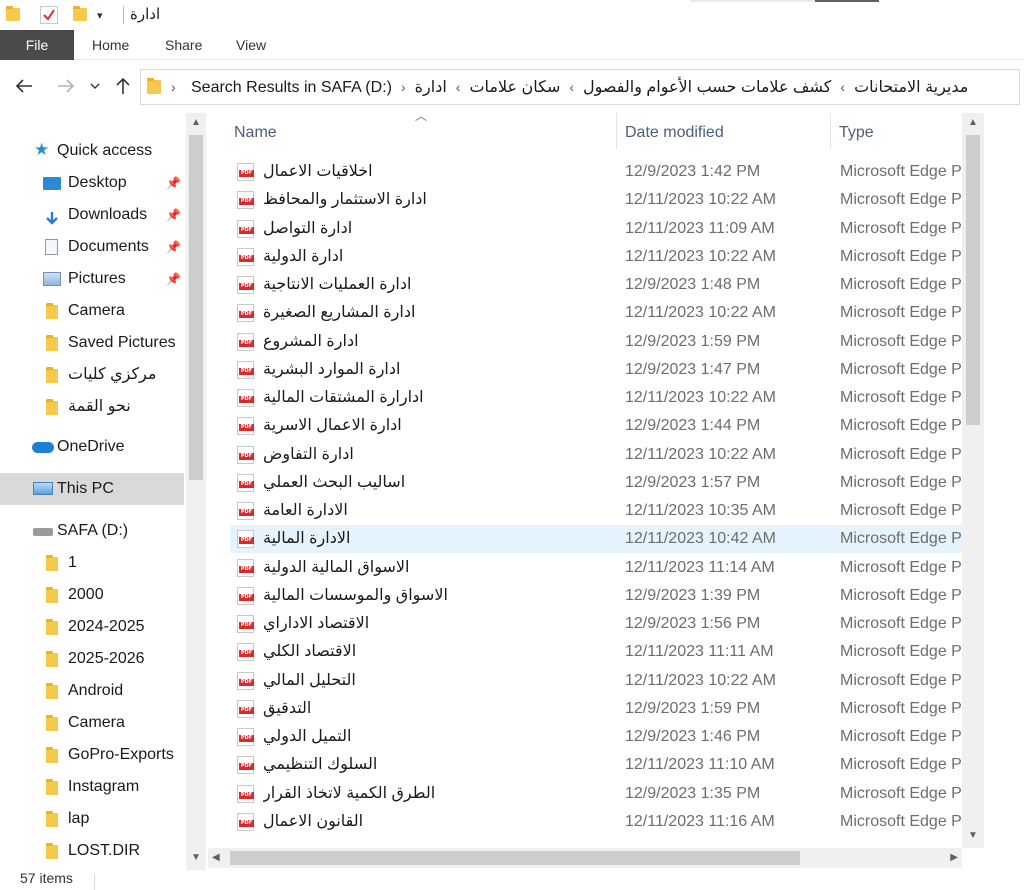 This screenshot has width=1024, height=890. What do you see at coordinates (92, 659) in the screenshot?
I see `nav-item-drive-folder: 2025-2026` at bounding box center [92, 659].